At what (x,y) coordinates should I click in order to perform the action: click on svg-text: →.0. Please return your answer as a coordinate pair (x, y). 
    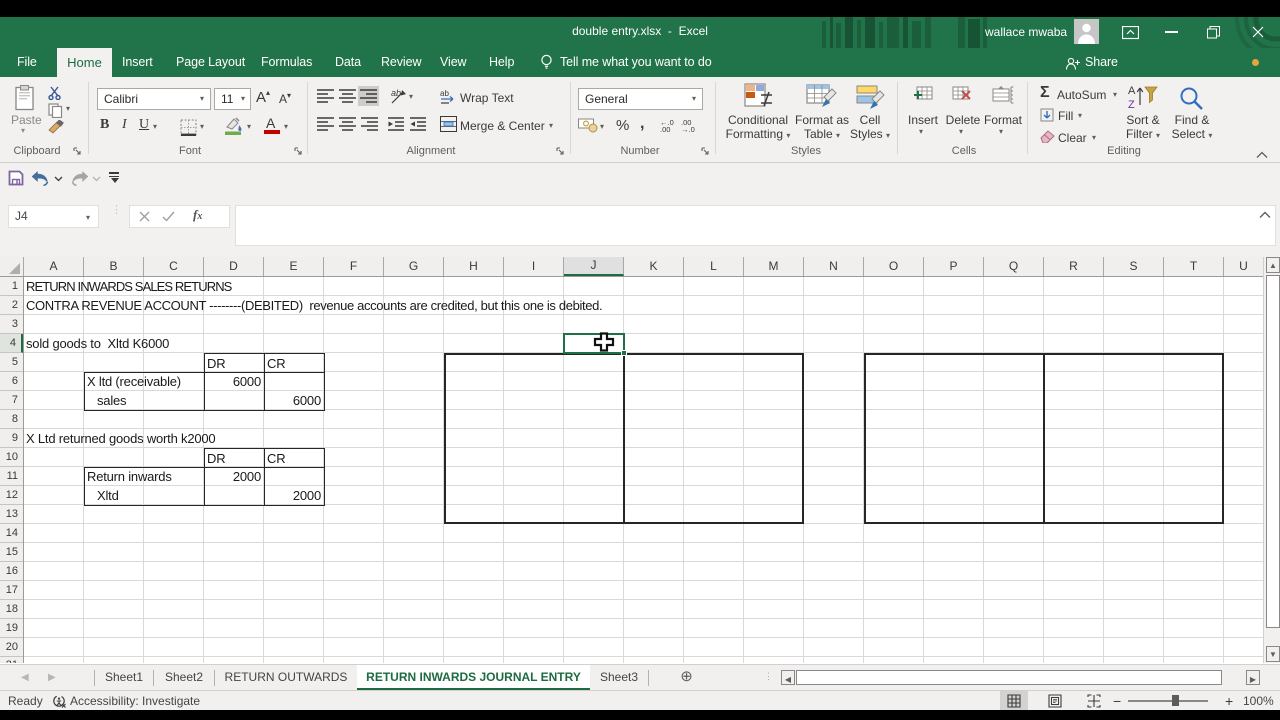
    Looking at the image, I should click on (688, 128).